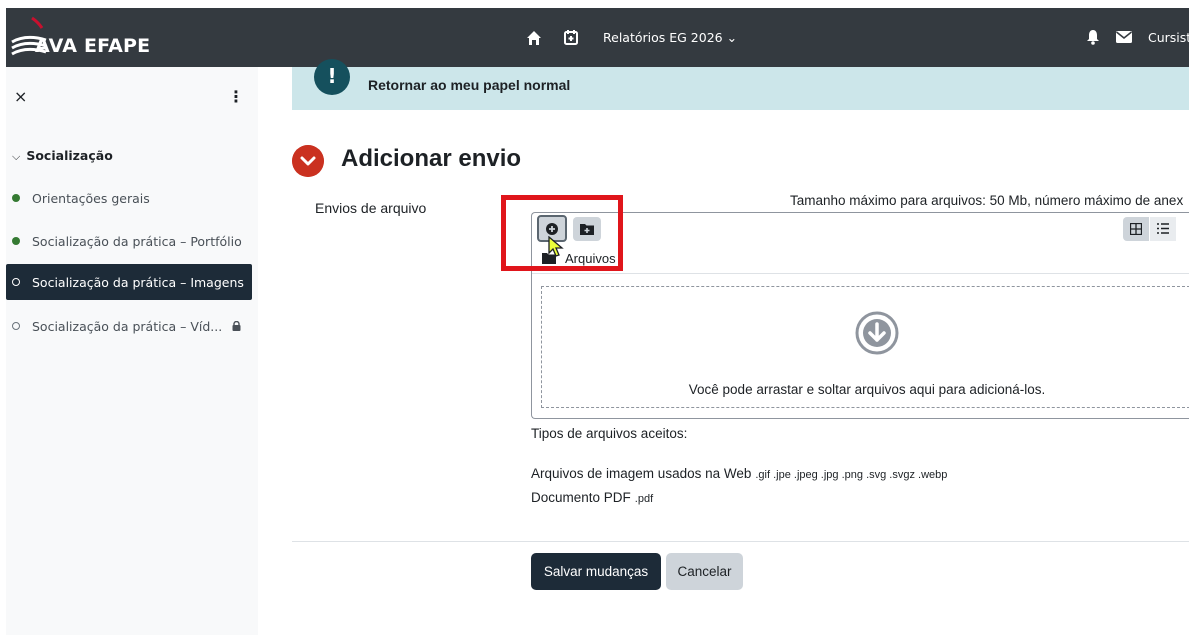 This screenshot has width=1189, height=635. I want to click on highlight-box, so click(562, 233).